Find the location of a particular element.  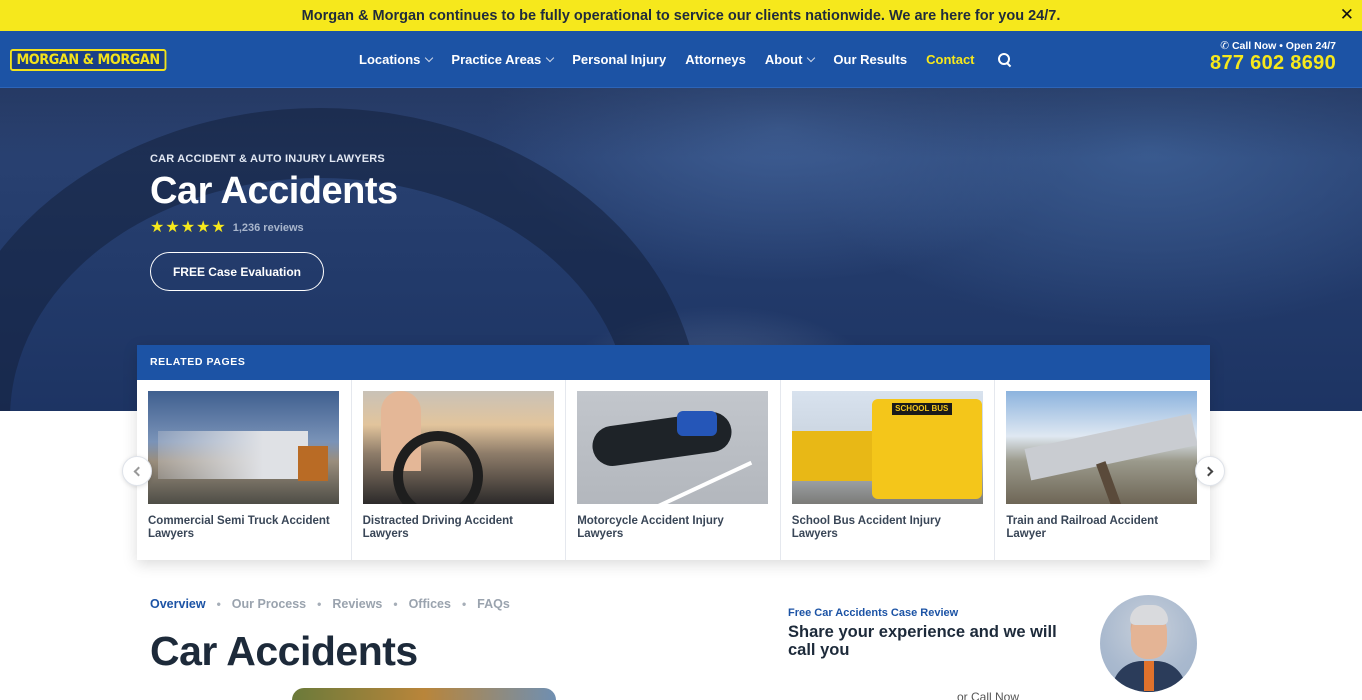

menu-item-our-results: Our Results is located at coordinates (870, 59).